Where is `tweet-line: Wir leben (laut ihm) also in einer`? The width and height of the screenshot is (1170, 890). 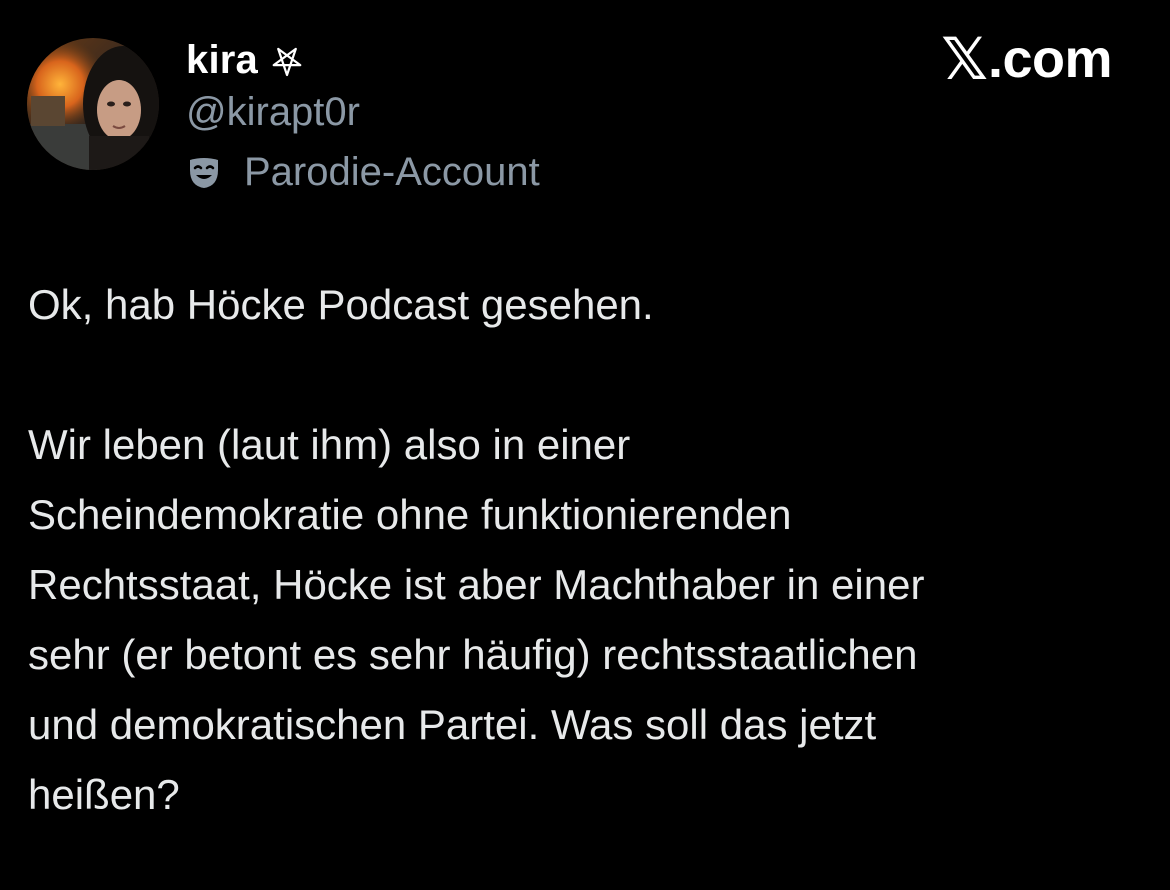 tweet-line: Wir leben (laut ihm) also in einer is located at coordinates (329, 444).